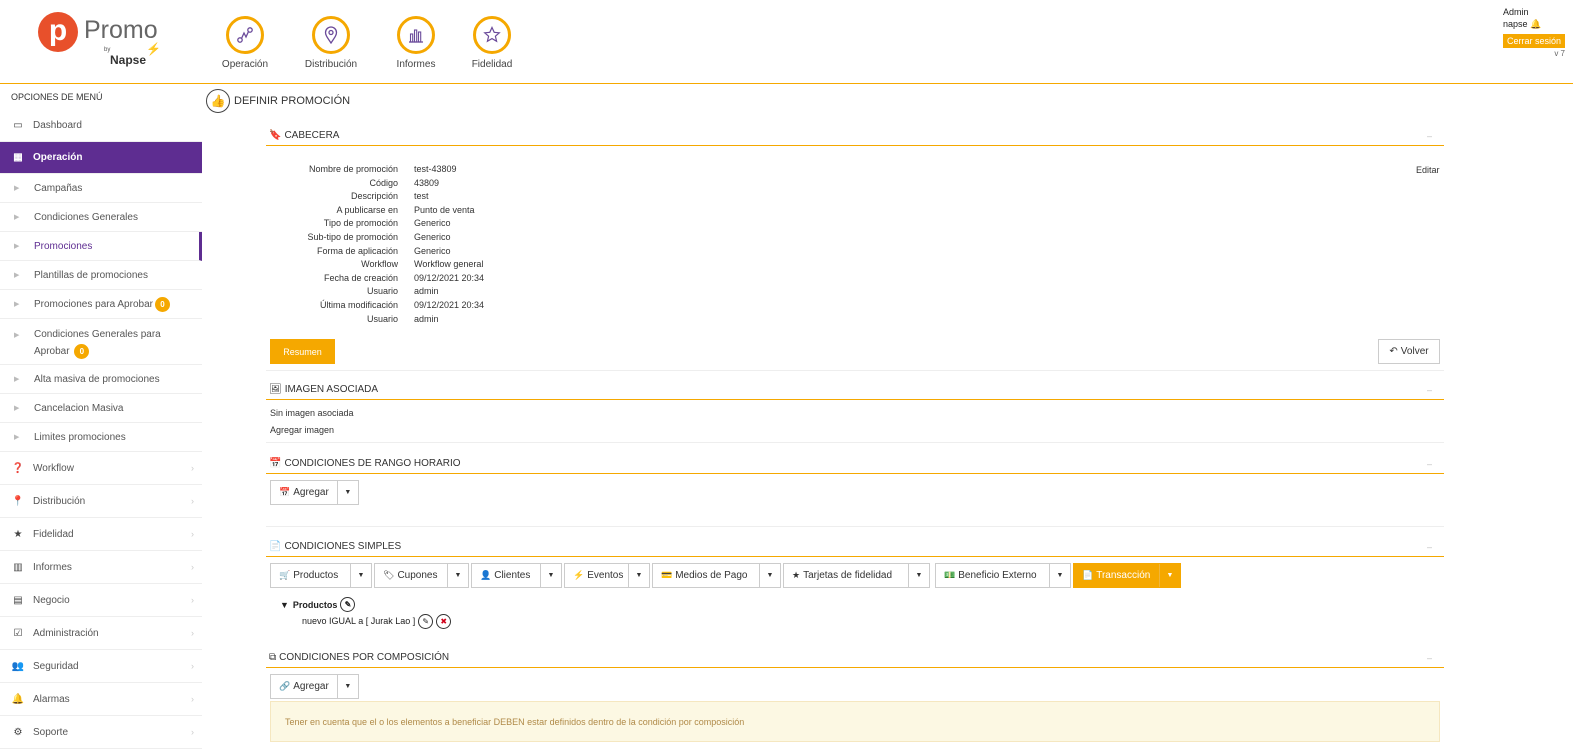 This screenshot has width=1573, height=755. I want to click on chevron-right-icon: ›, so click(192, 534).